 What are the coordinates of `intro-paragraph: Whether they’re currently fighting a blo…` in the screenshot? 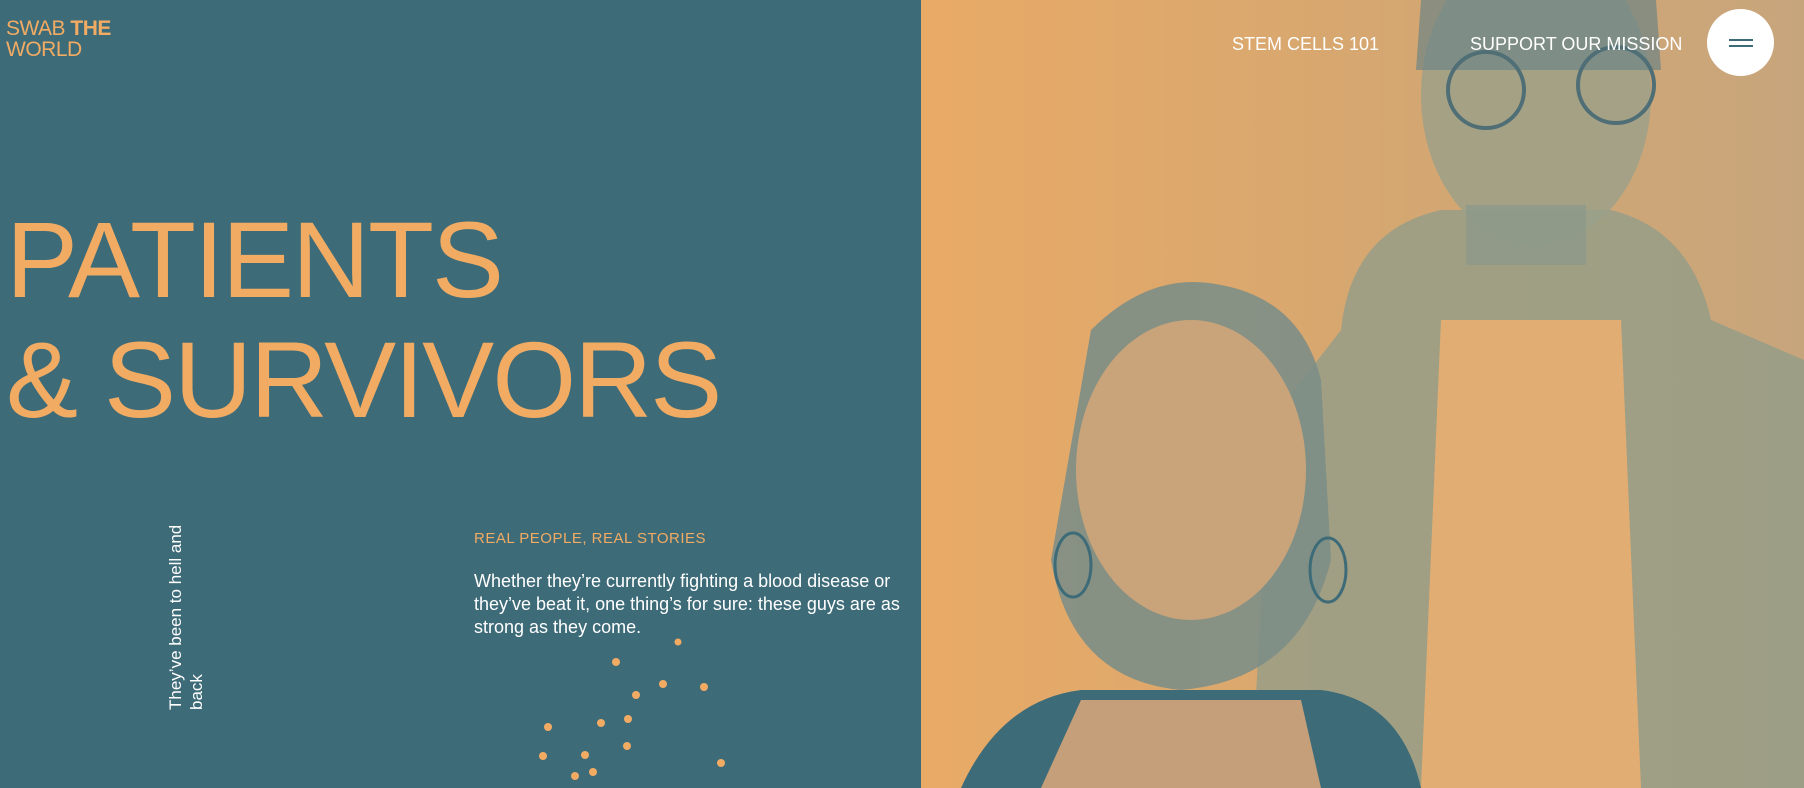 It's located at (687, 604).